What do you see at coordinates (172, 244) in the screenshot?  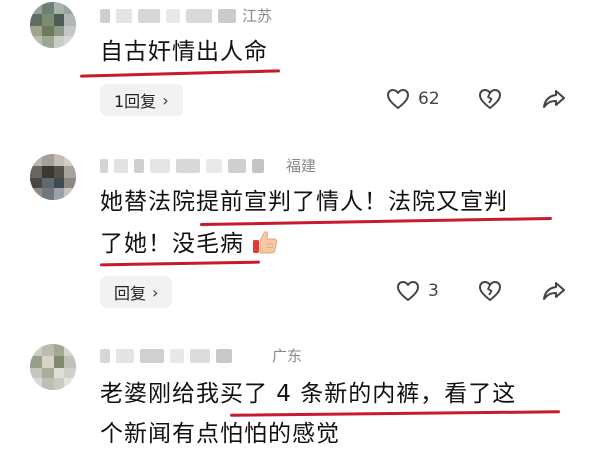 I see `comment-text-2: 了她！没毛病` at bounding box center [172, 244].